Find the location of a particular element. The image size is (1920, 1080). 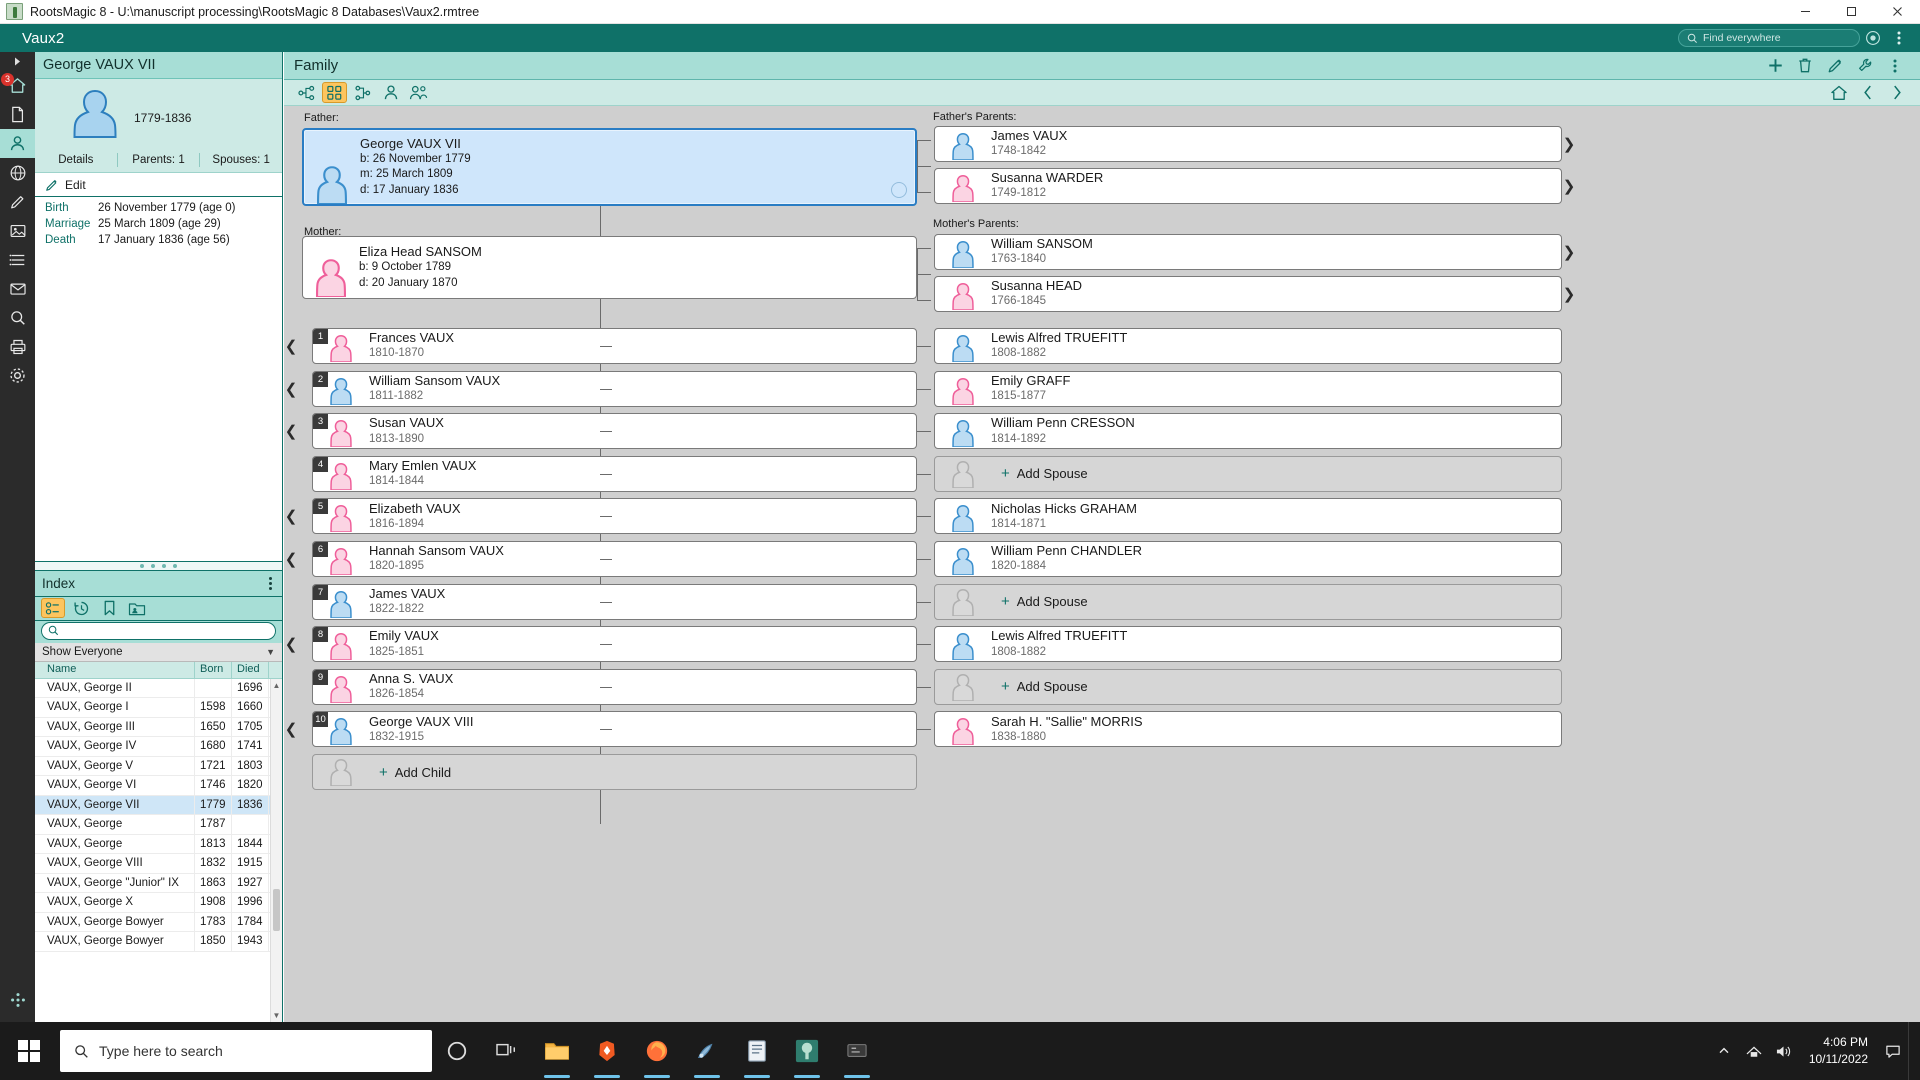

index-row: VAUX, George Bowyer 1850 1943 is located at coordinates (158, 942).